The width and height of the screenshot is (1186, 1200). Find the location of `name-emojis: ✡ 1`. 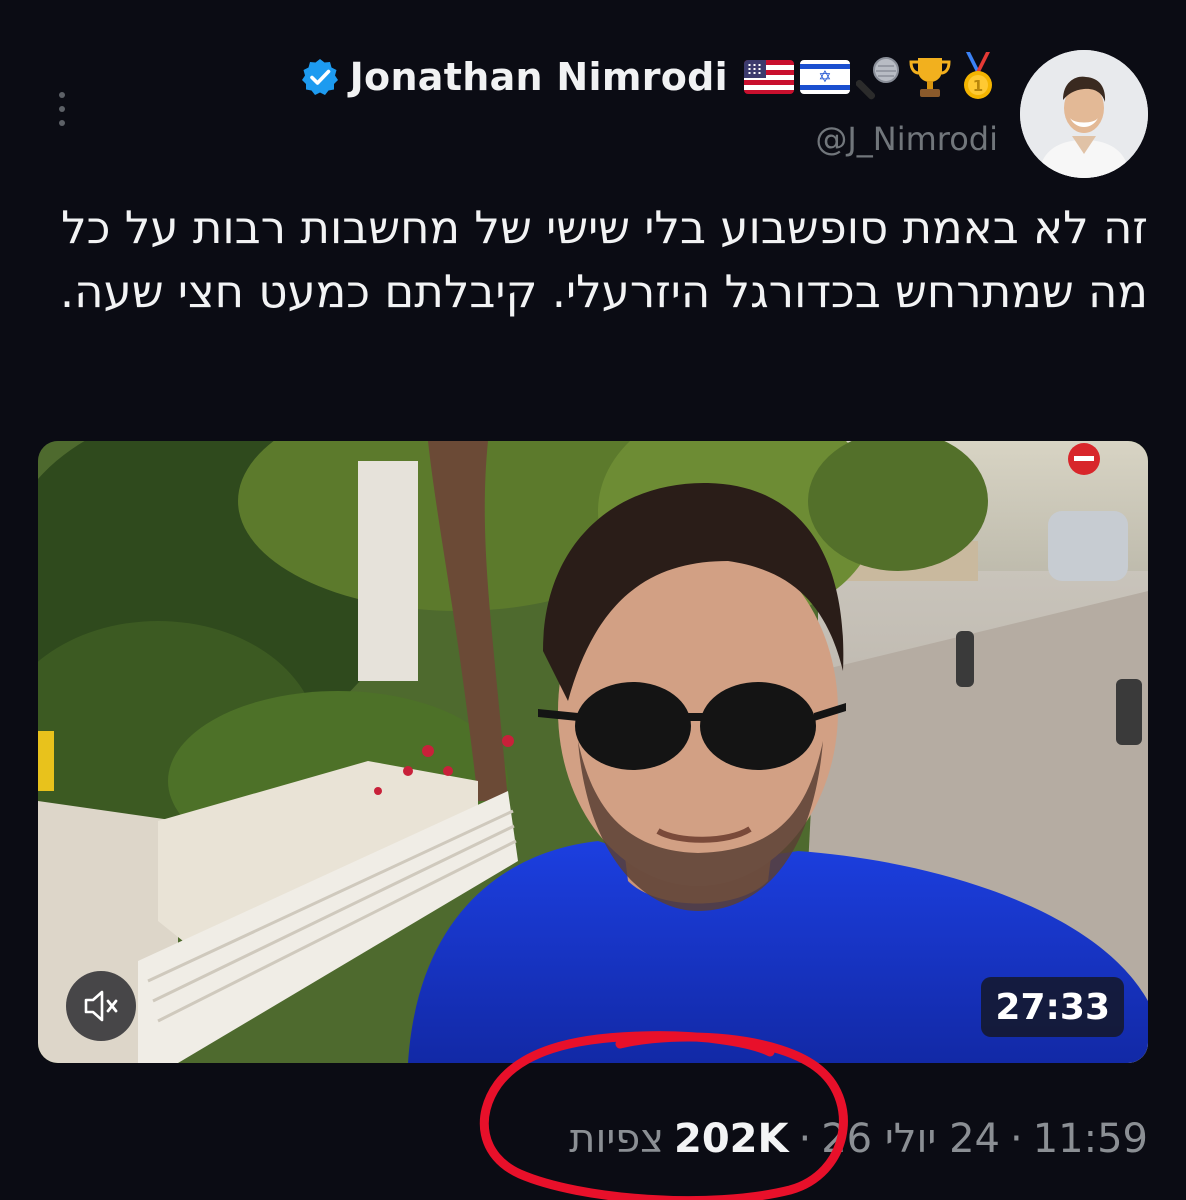

name-emojis: ✡ 1 is located at coordinates (871, 77).